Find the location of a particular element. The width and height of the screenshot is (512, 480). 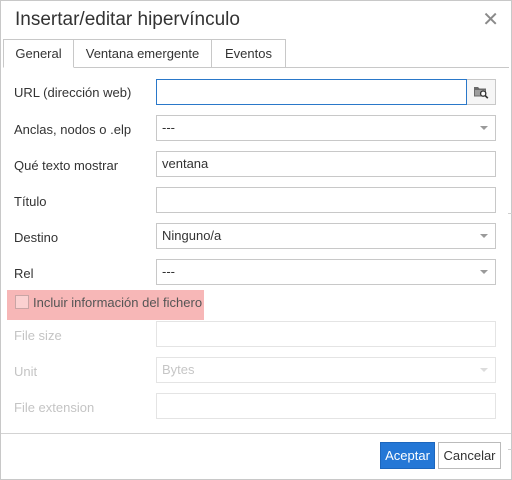

title-input is located at coordinates (326, 200).